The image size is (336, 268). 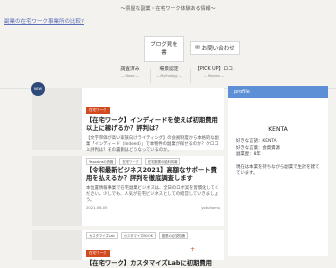 What do you see at coordinates (138, 235) in the screenshot?
I see `tag-item: カスタマイズBOOK` at bounding box center [138, 235].